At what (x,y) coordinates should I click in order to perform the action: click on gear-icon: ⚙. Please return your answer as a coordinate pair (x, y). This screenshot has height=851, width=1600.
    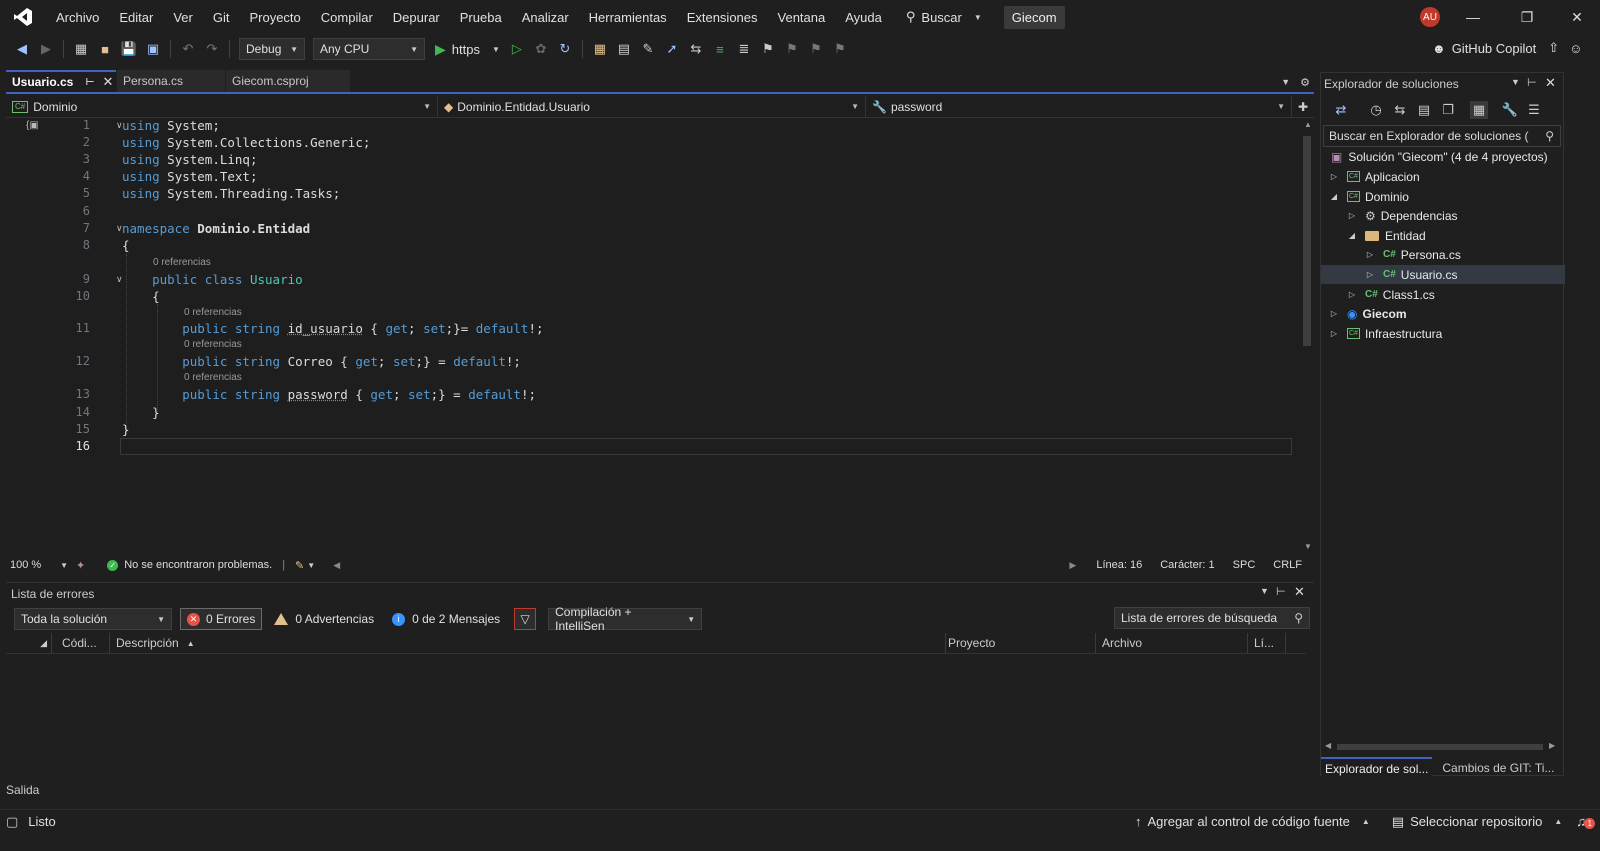
    Looking at the image, I should click on (1305, 82).